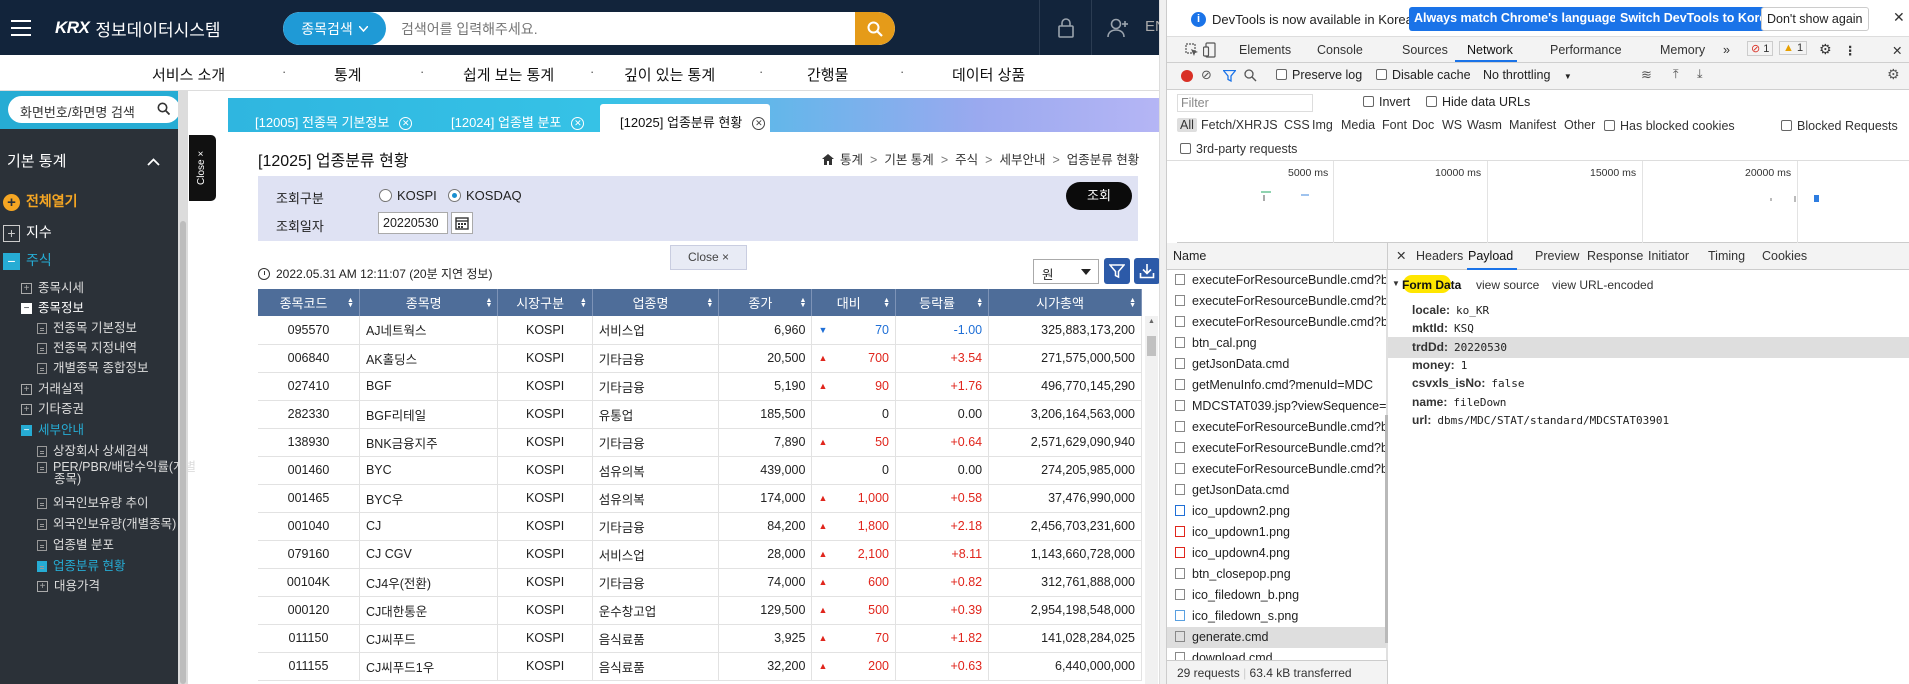 Image resolution: width=1909 pixels, height=684 pixels. What do you see at coordinates (1322, 125) in the screenshot?
I see `type-img: Img` at bounding box center [1322, 125].